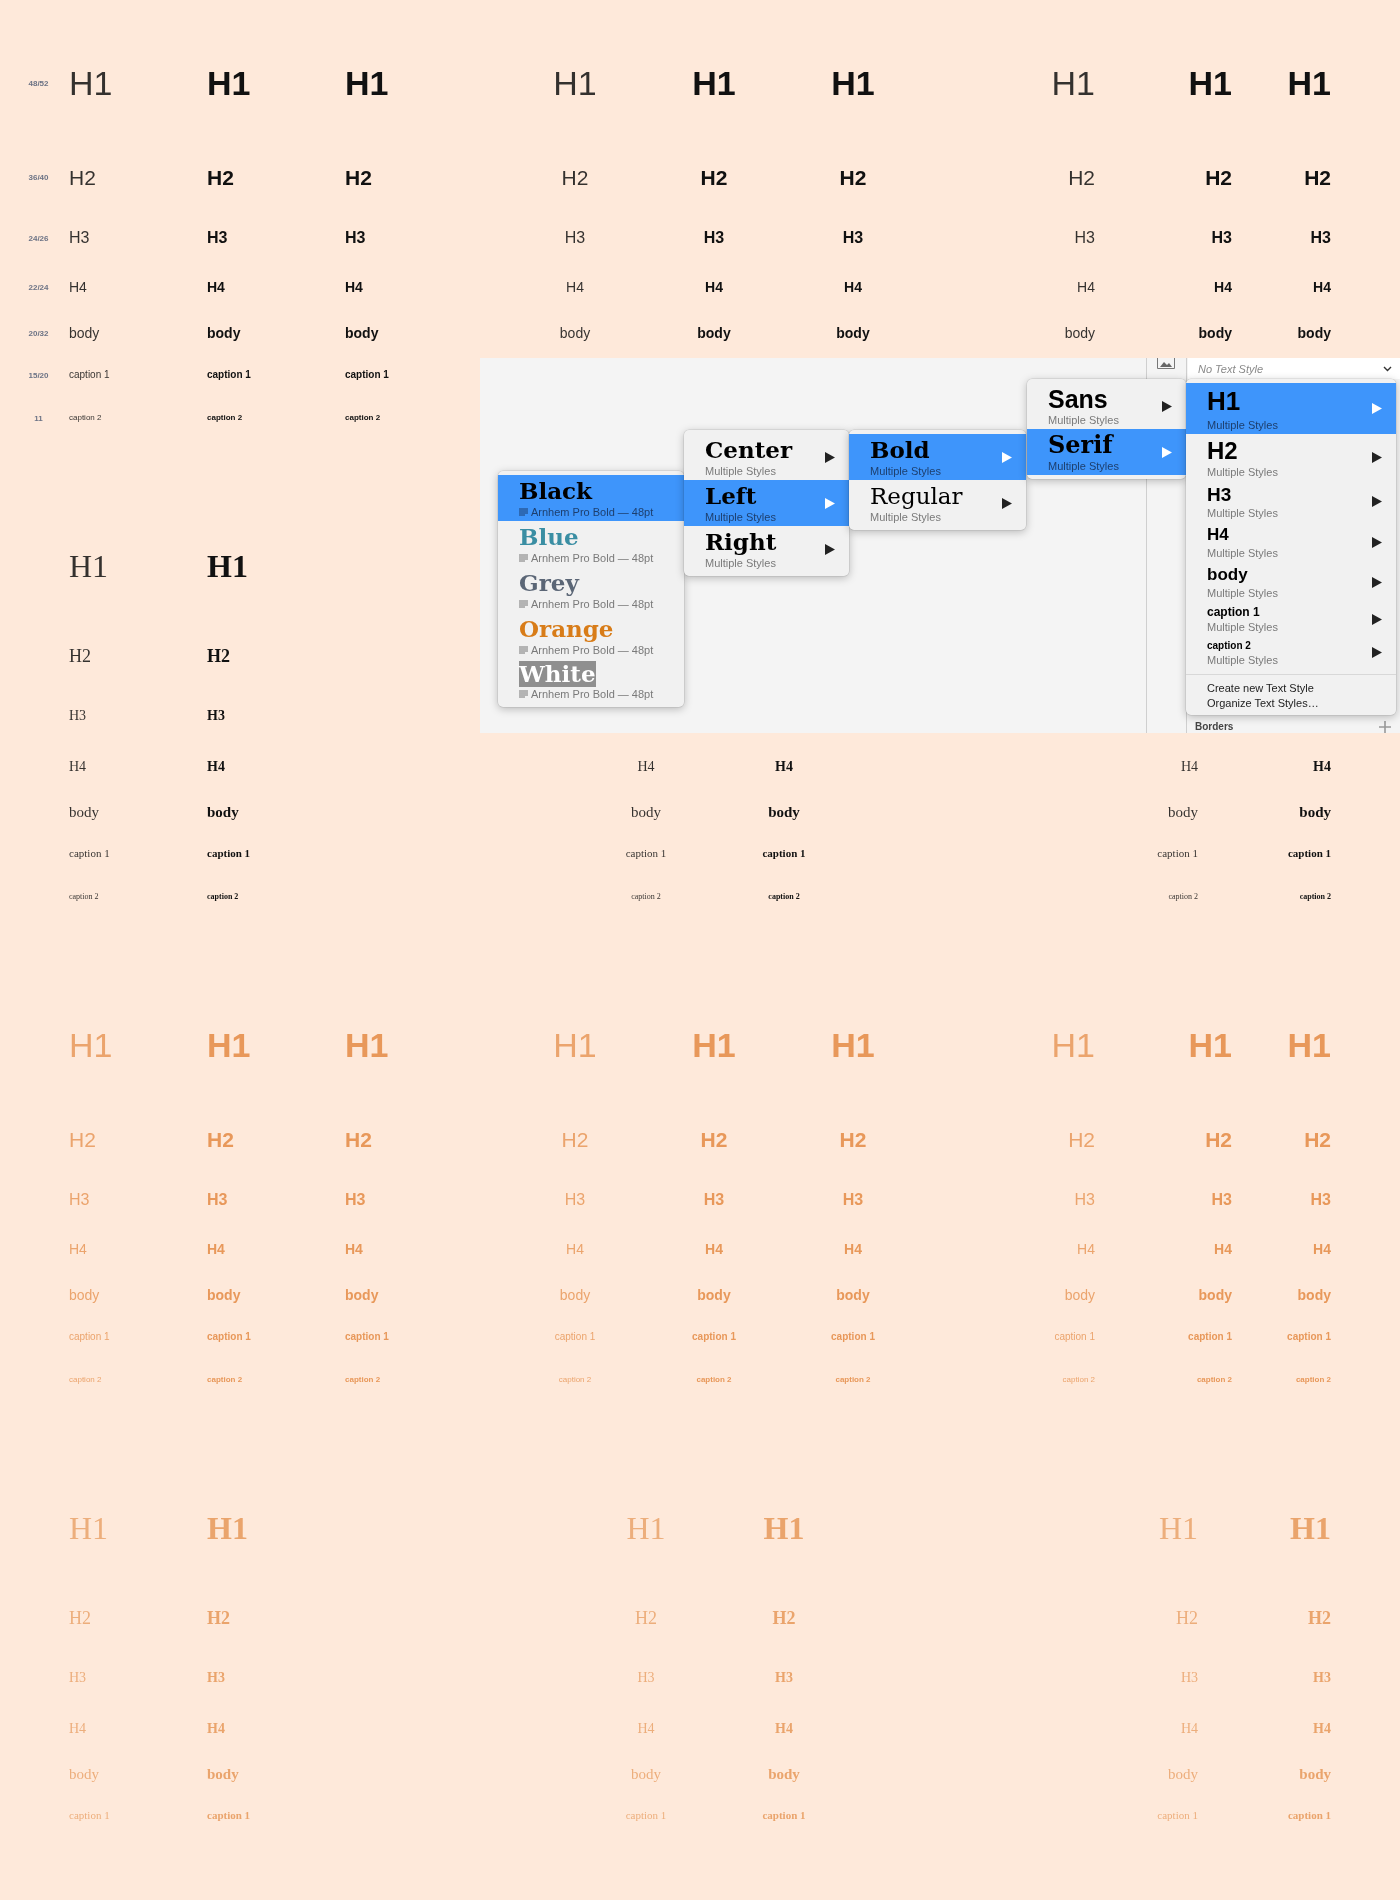 The width and height of the screenshot is (1400, 1900). I want to click on menu-item: caption 2 Multiple Styles, so click(1291, 652).